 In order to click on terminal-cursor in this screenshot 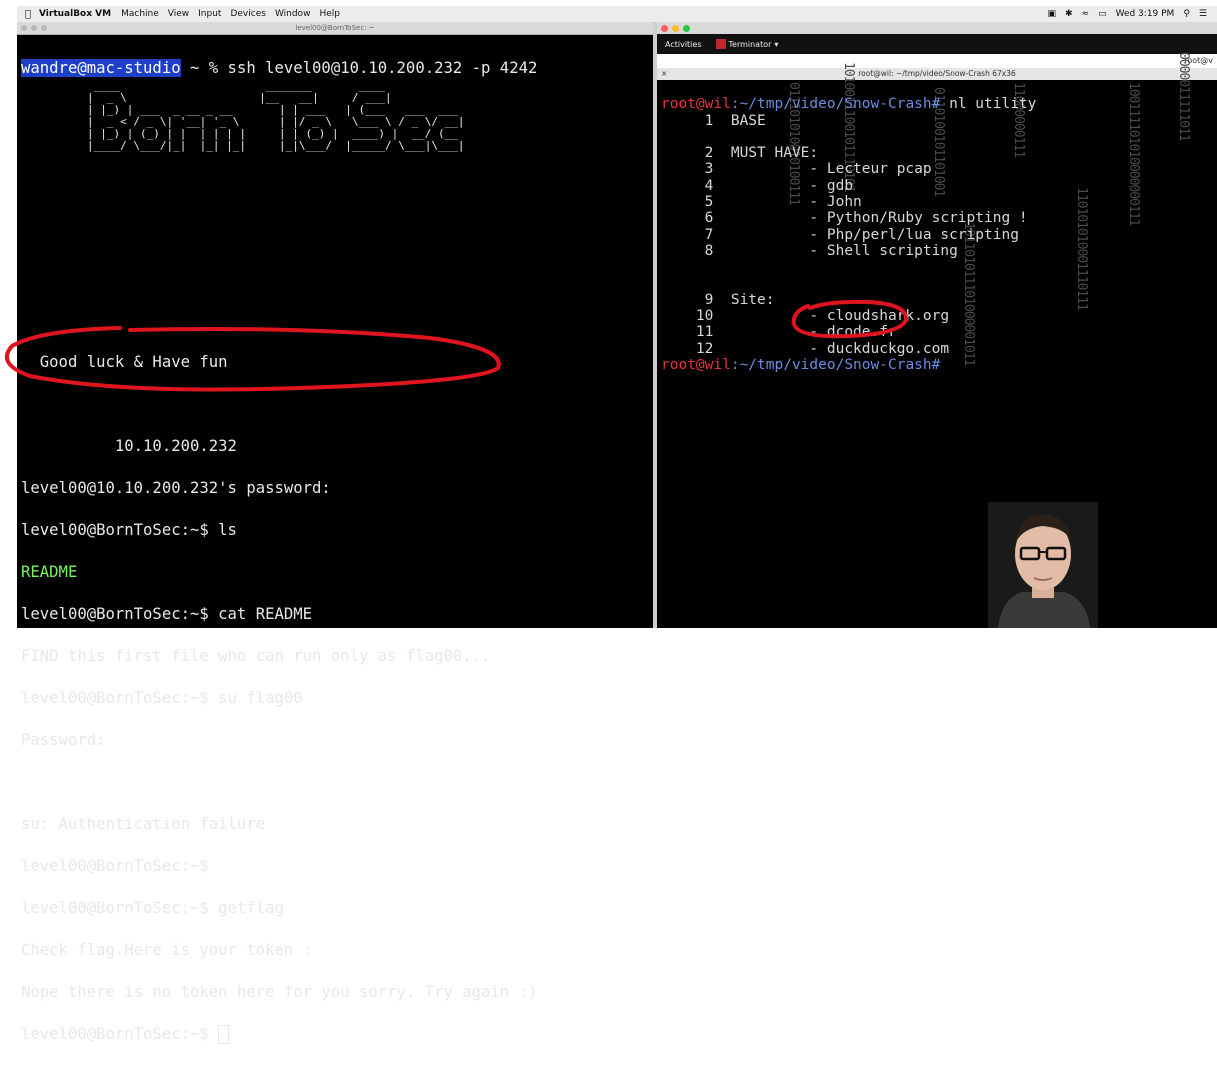, I will do `click(224, 1034)`.